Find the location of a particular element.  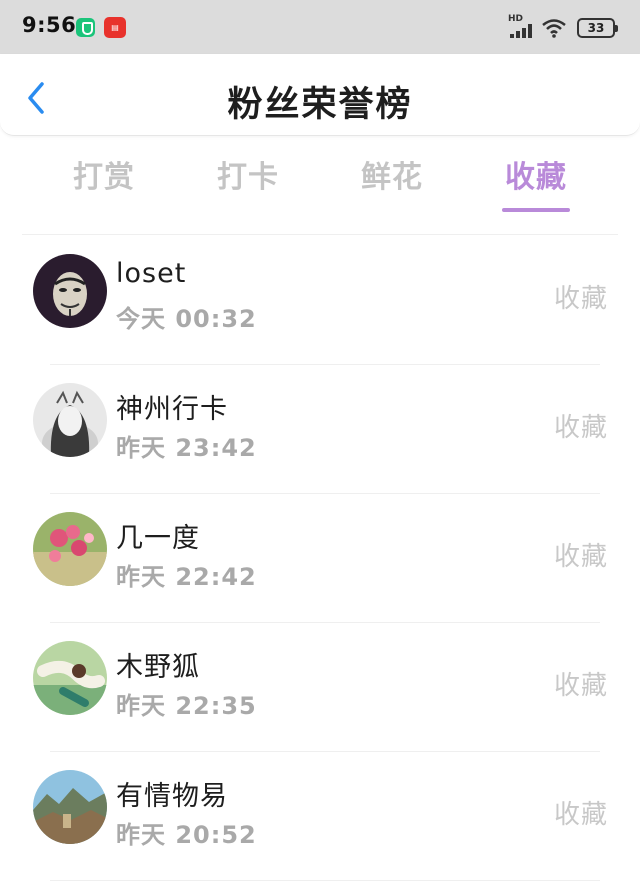

user-time: 昨天 22:35 is located at coordinates (186, 706).